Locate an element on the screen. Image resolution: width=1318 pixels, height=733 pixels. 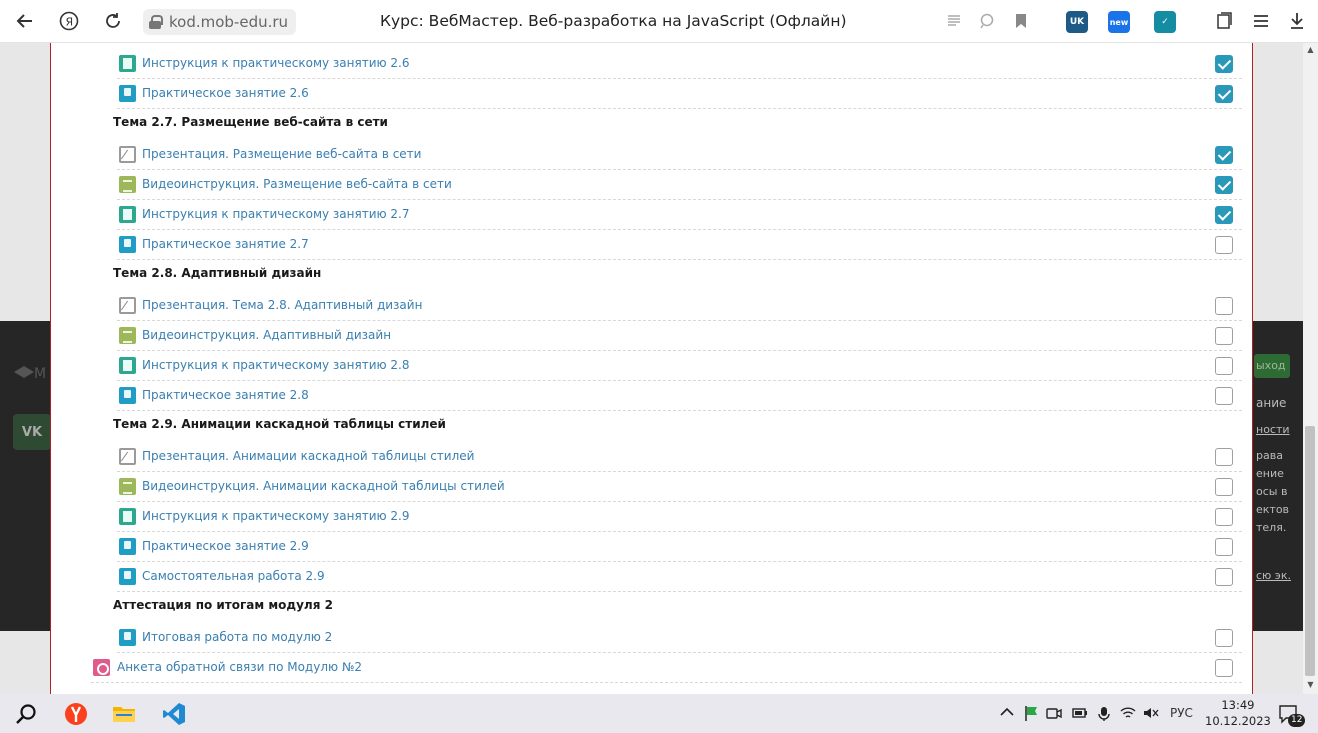
reader-mode-icon is located at coordinates (954, 21).